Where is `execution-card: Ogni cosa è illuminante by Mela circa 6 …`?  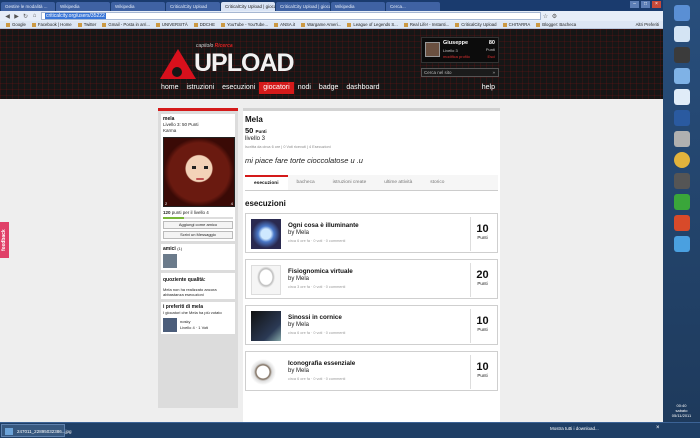
execution-card: Ogni cosa è illuminante by Mela circa 6 … is located at coordinates (371, 233).